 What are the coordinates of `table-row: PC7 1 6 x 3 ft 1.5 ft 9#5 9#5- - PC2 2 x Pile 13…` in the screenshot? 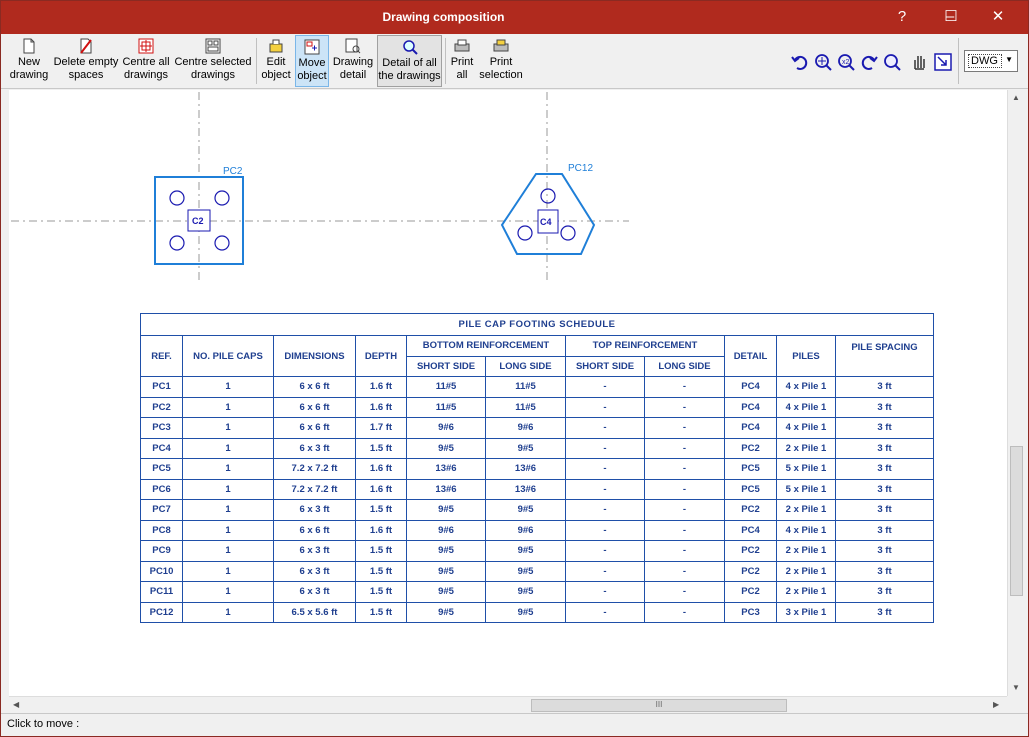 It's located at (537, 510).